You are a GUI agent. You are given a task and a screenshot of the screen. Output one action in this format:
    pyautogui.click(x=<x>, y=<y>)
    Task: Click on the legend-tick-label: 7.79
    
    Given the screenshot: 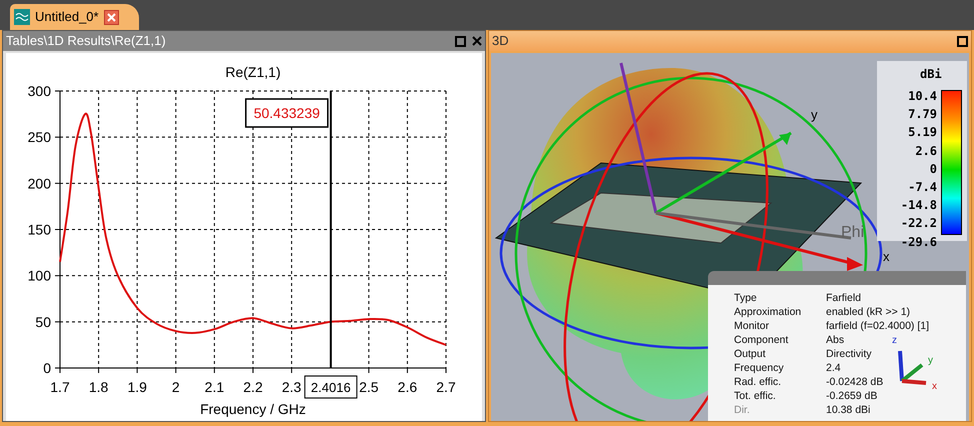 What is the action you would take?
    pyautogui.click(x=922, y=115)
    